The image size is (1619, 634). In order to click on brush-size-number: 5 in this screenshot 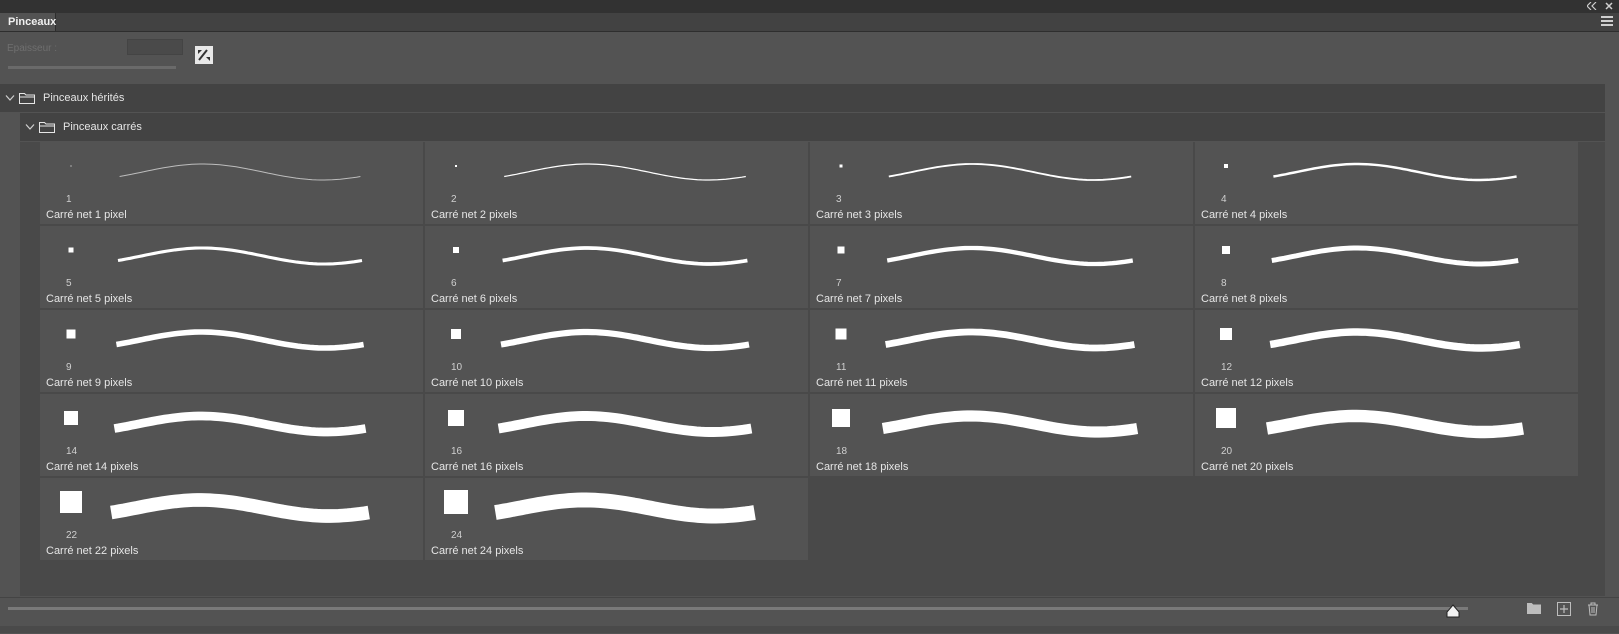, I will do `click(69, 283)`.